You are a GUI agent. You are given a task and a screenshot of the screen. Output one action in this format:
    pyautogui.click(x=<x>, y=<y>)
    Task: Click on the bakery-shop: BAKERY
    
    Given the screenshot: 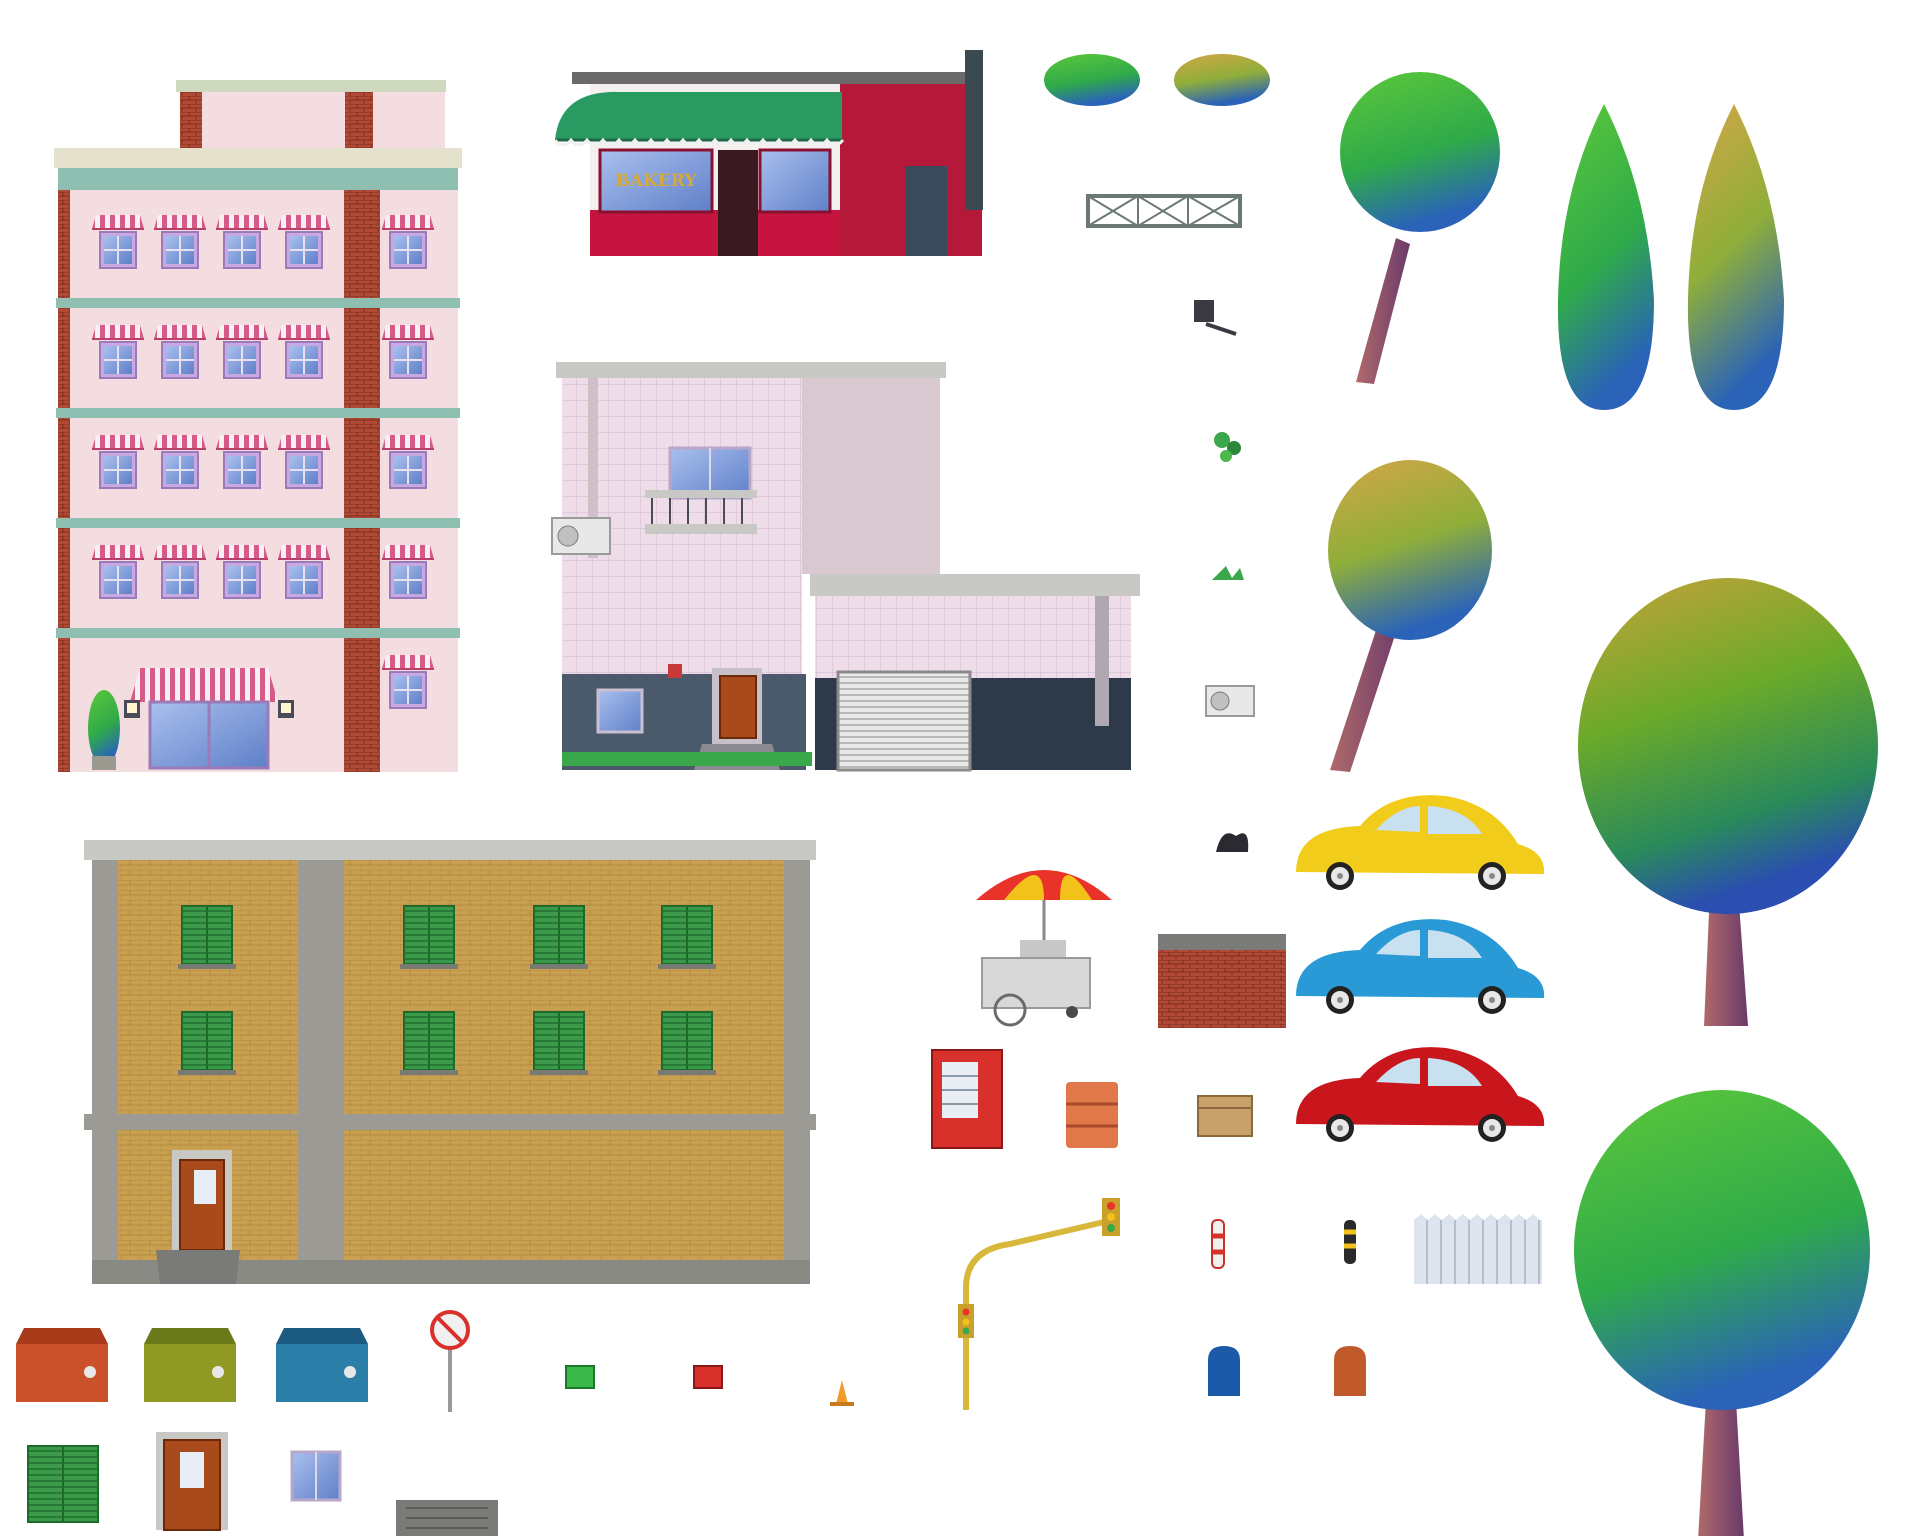 What is the action you would take?
    pyautogui.click(x=768, y=153)
    